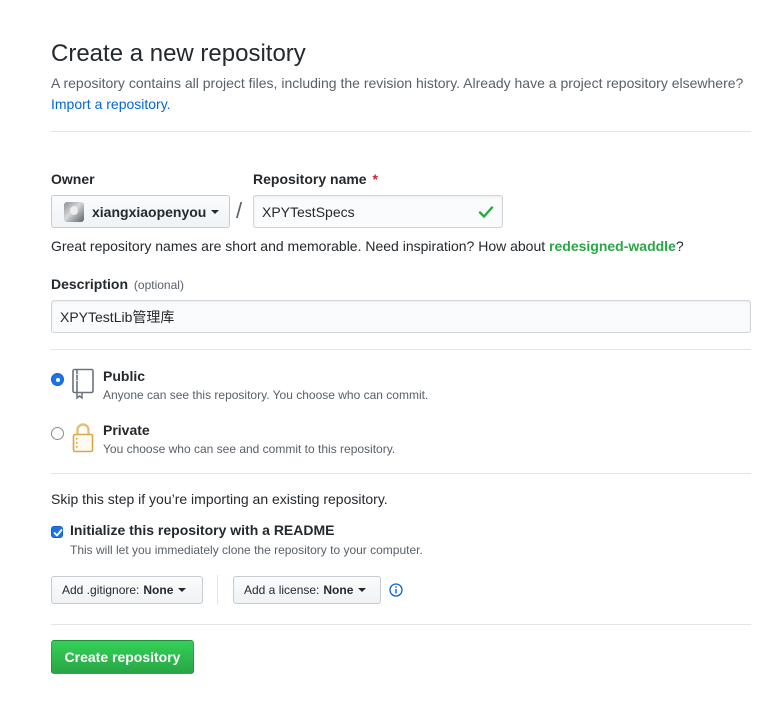  What do you see at coordinates (122, 657) in the screenshot?
I see `create-repository-button: Create repository` at bounding box center [122, 657].